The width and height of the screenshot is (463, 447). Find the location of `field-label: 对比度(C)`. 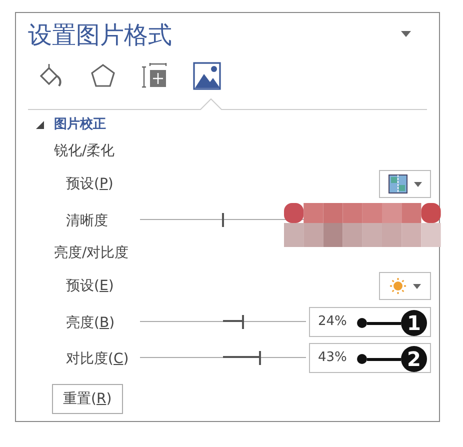

field-label: 对比度(C) is located at coordinates (97, 359).